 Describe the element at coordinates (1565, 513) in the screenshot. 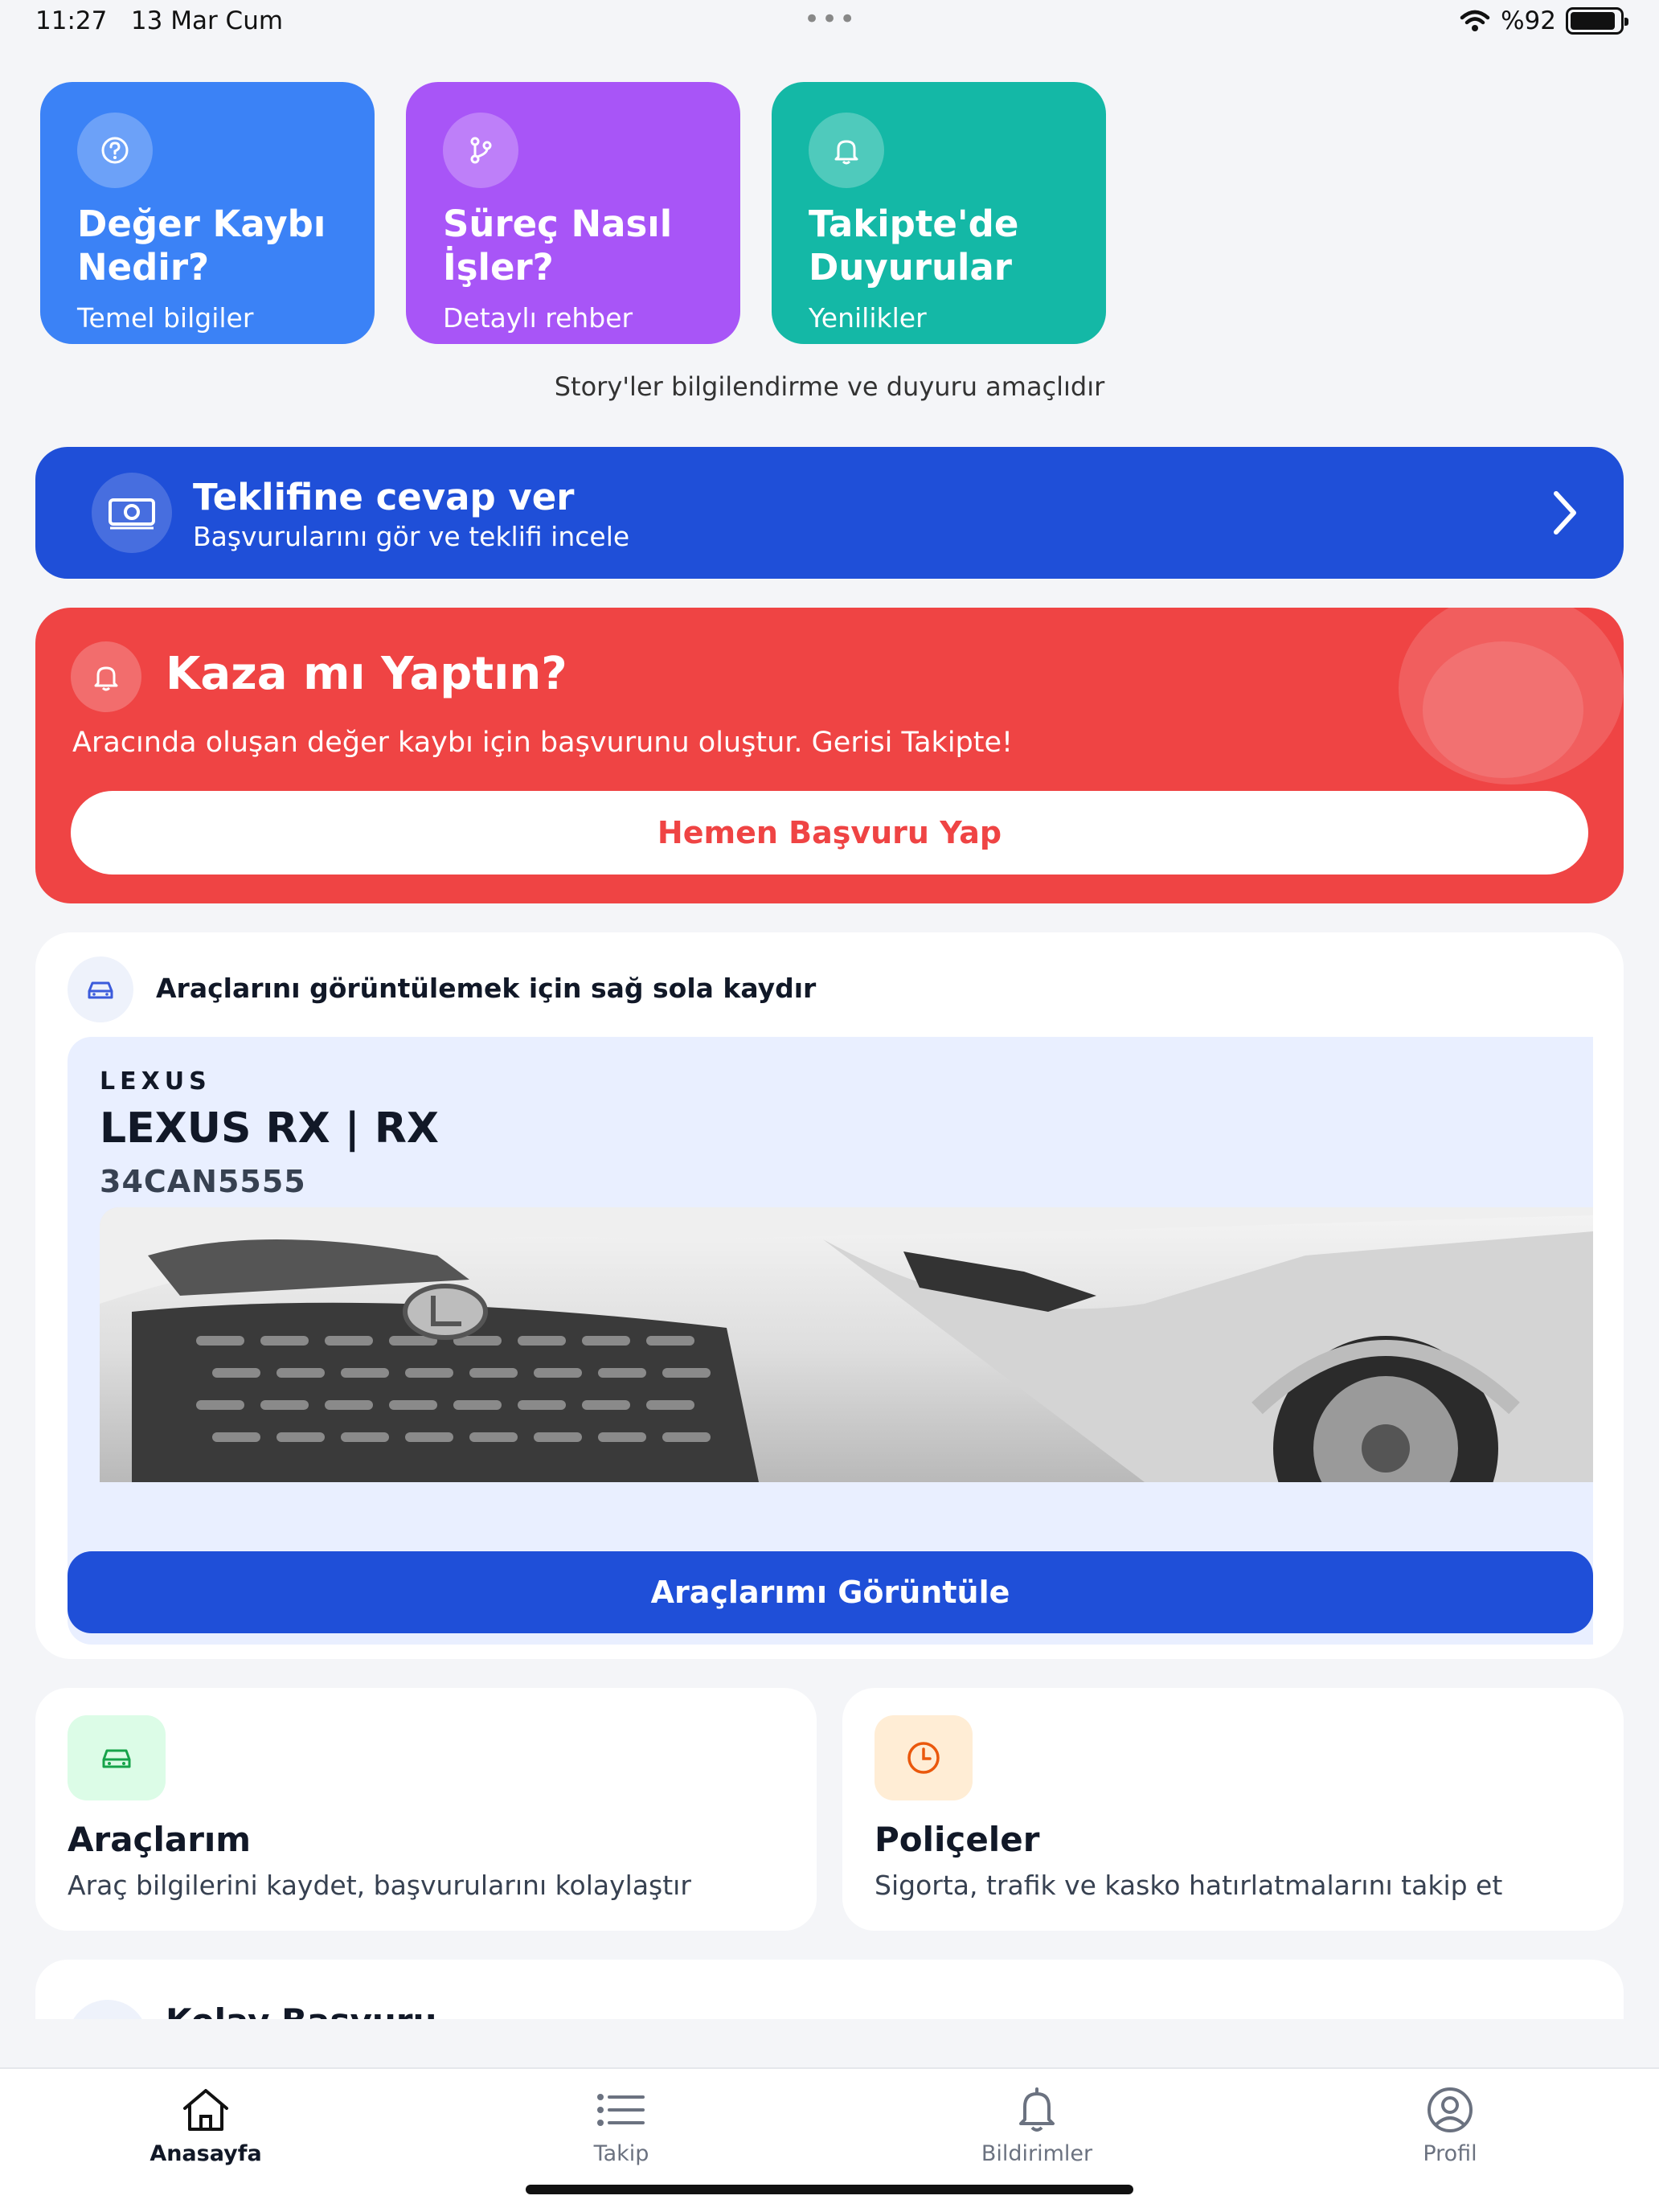

I see `chevron-right-icon` at that location.